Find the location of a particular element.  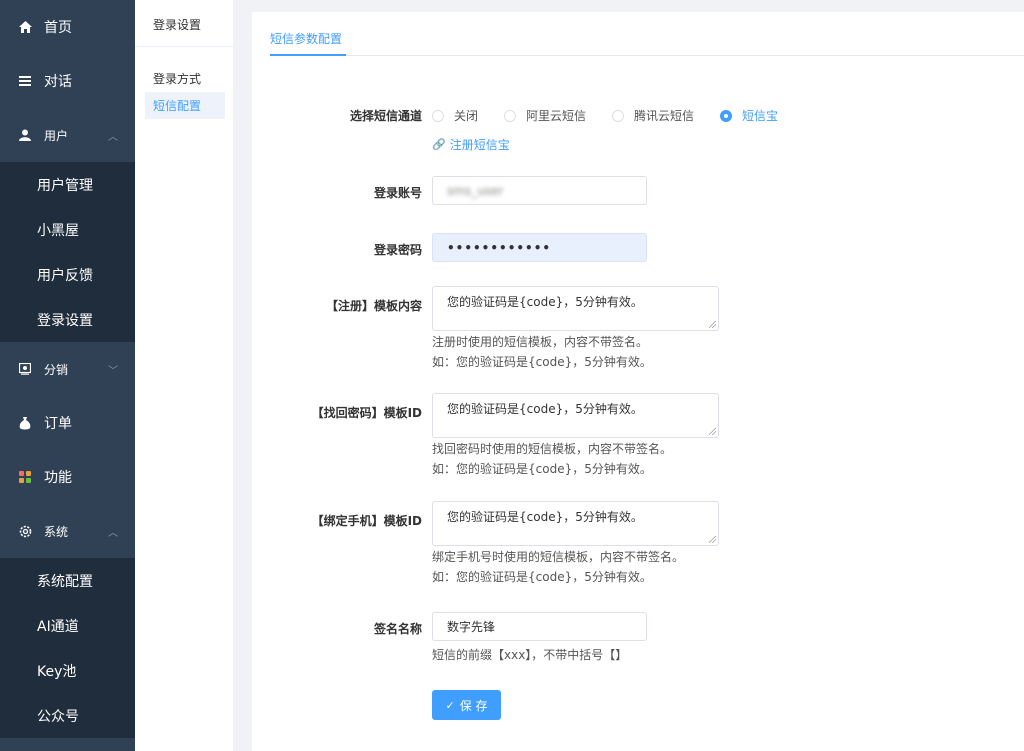

sidebar-item-label: 首页 is located at coordinates (58, 28).